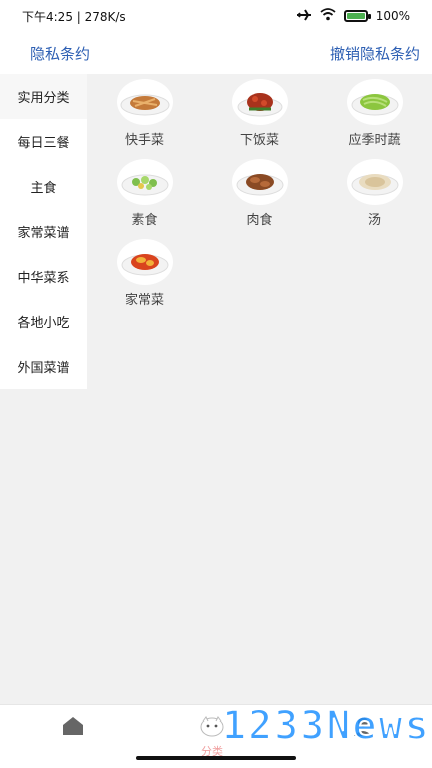 This screenshot has height=768, width=432. What do you see at coordinates (259, 220) in the screenshot?
I see `dish-label: 肉食` at bounding box center [259, 220].